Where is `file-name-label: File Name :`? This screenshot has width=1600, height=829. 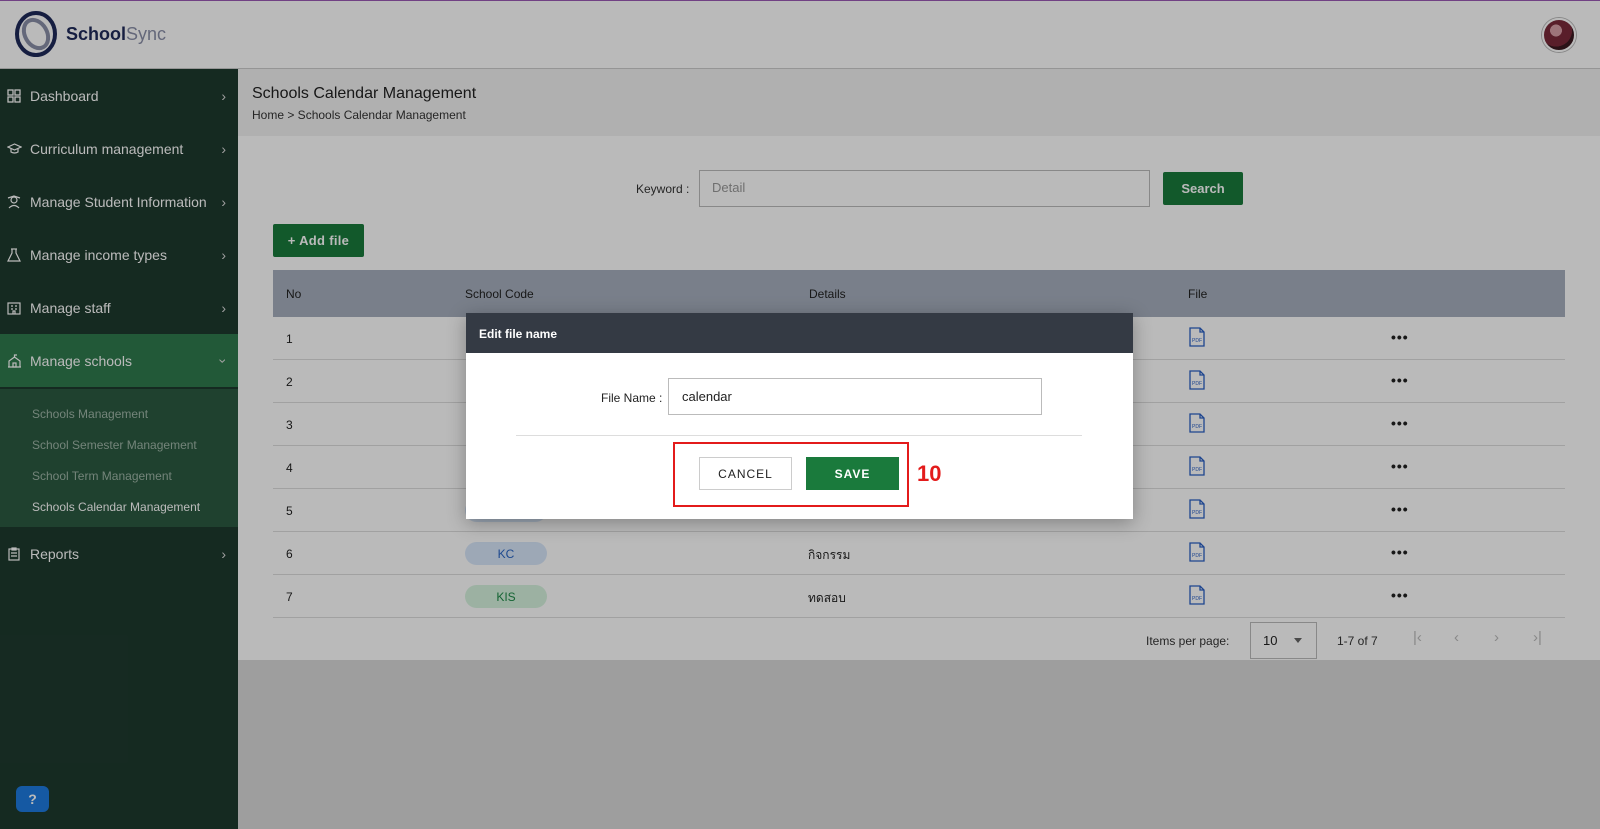 file-name-label: File Name : is located at coordinates (632, 398).